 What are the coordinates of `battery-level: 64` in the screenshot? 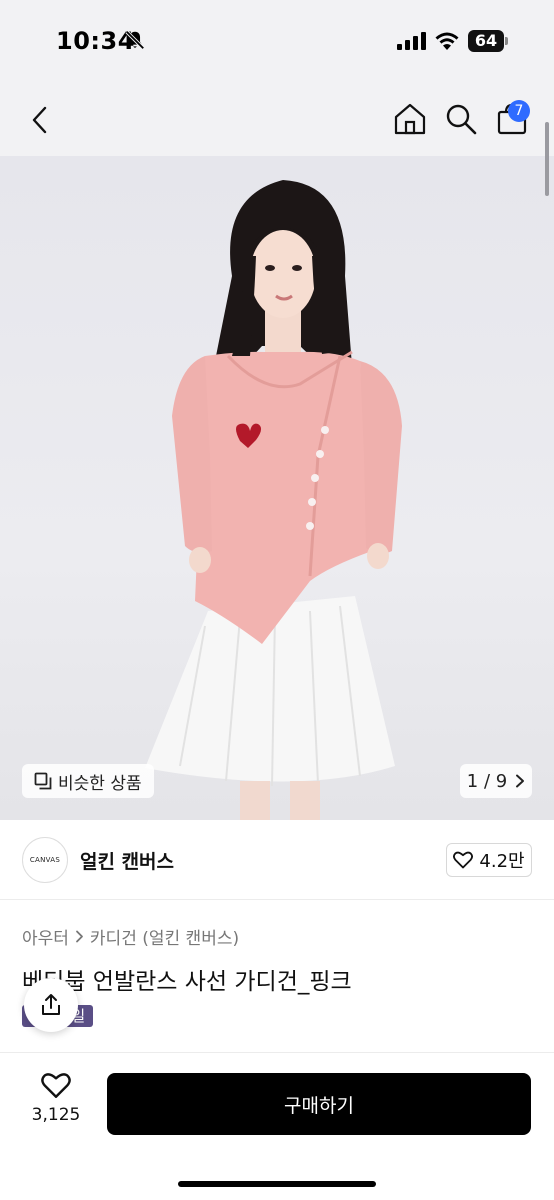 It's located at (486, 40).